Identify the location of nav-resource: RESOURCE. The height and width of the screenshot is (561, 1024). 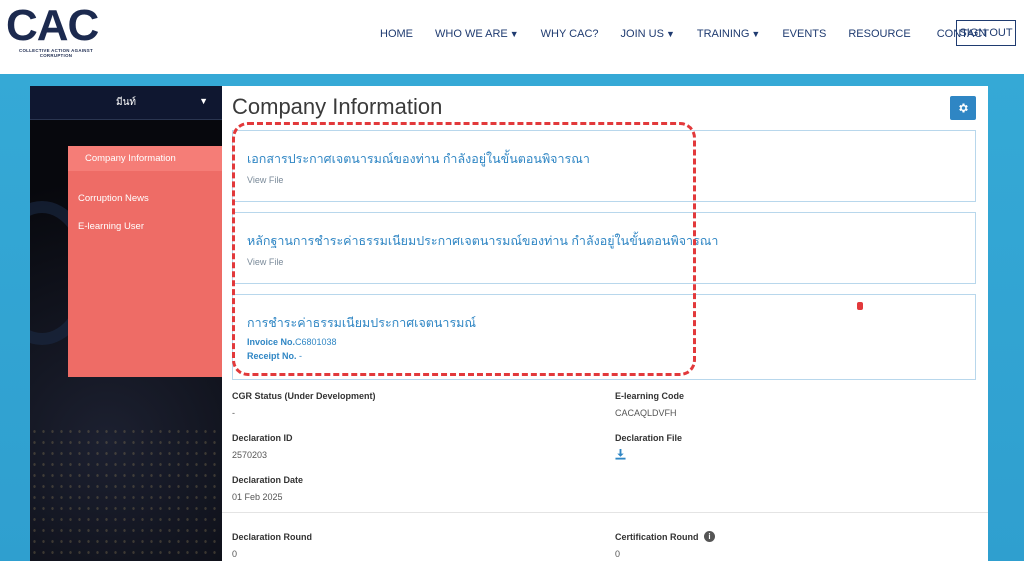
(879, 34).